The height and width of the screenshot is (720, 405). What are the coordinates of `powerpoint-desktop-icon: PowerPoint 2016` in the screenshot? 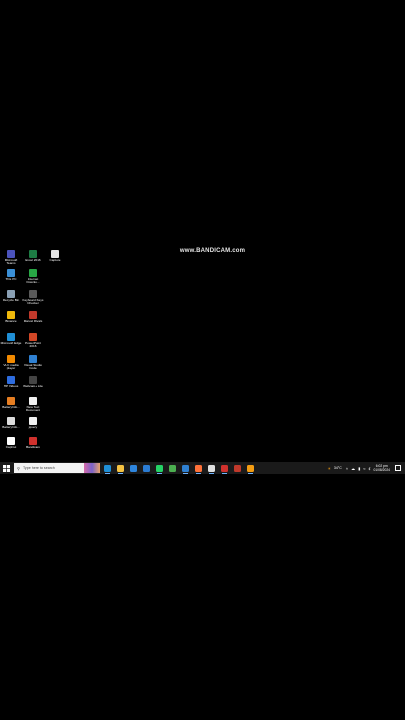 It's located at (33, 341).